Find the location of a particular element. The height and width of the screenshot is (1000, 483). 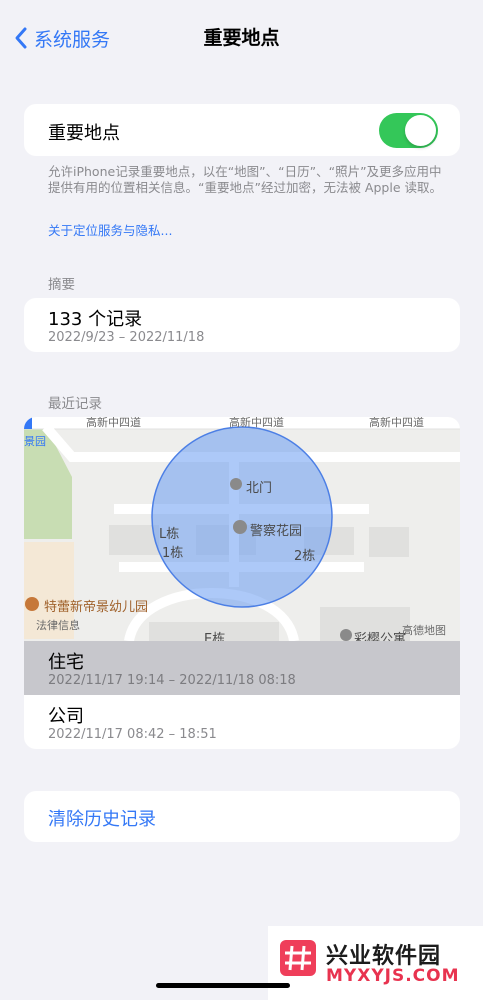

record-time: 2022/11/17 08:42 – 18:51 is located at coordinates (132, 734).